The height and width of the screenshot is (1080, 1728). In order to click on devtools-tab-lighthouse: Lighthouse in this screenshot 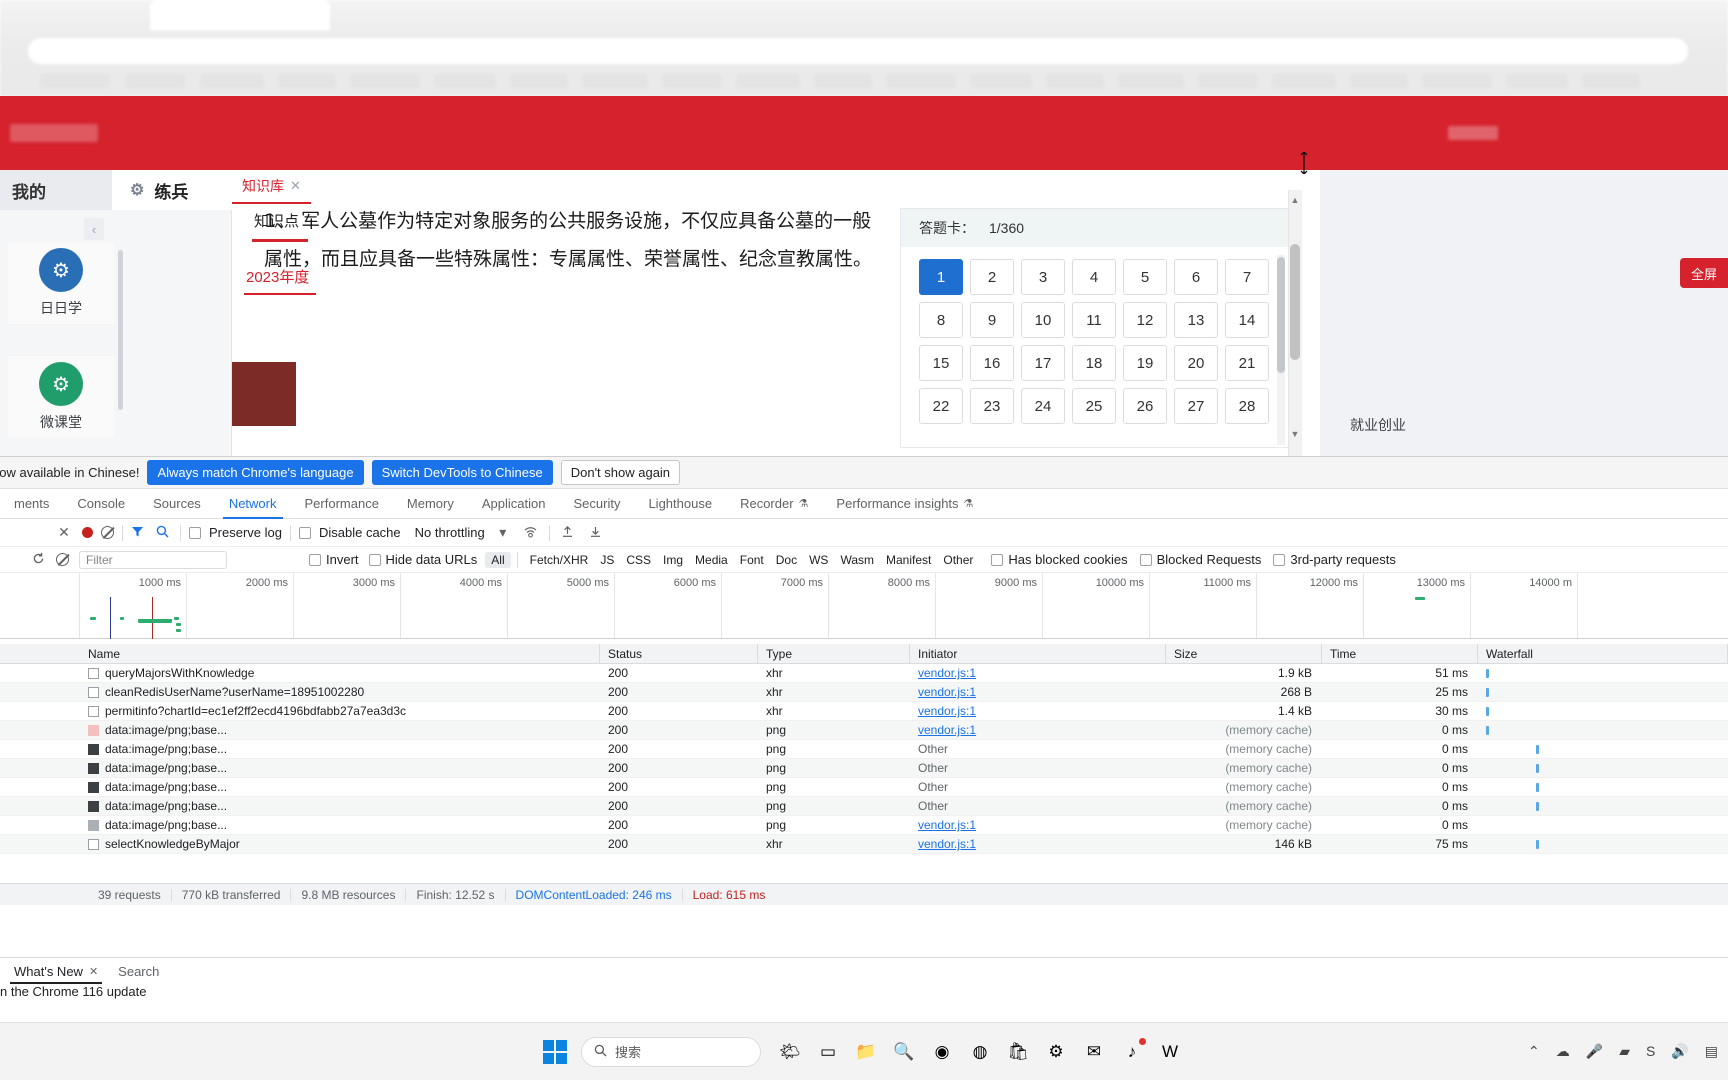, I will do `click(680, 504)`.